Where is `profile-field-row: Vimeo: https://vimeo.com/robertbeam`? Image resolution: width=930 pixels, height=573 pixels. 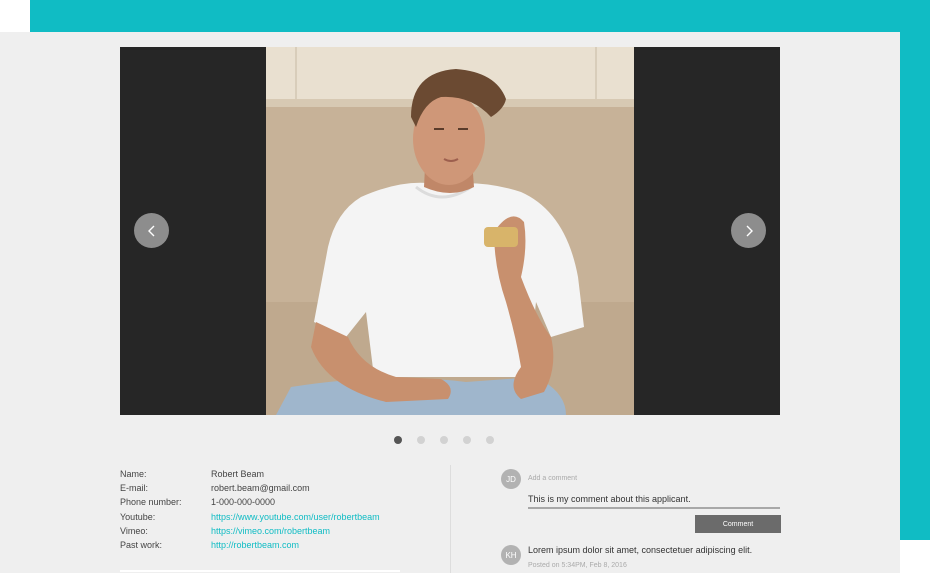 profile-field-row: Vimeo: https://vimeo.com/robertbeam is located at coordinates (280, 531).